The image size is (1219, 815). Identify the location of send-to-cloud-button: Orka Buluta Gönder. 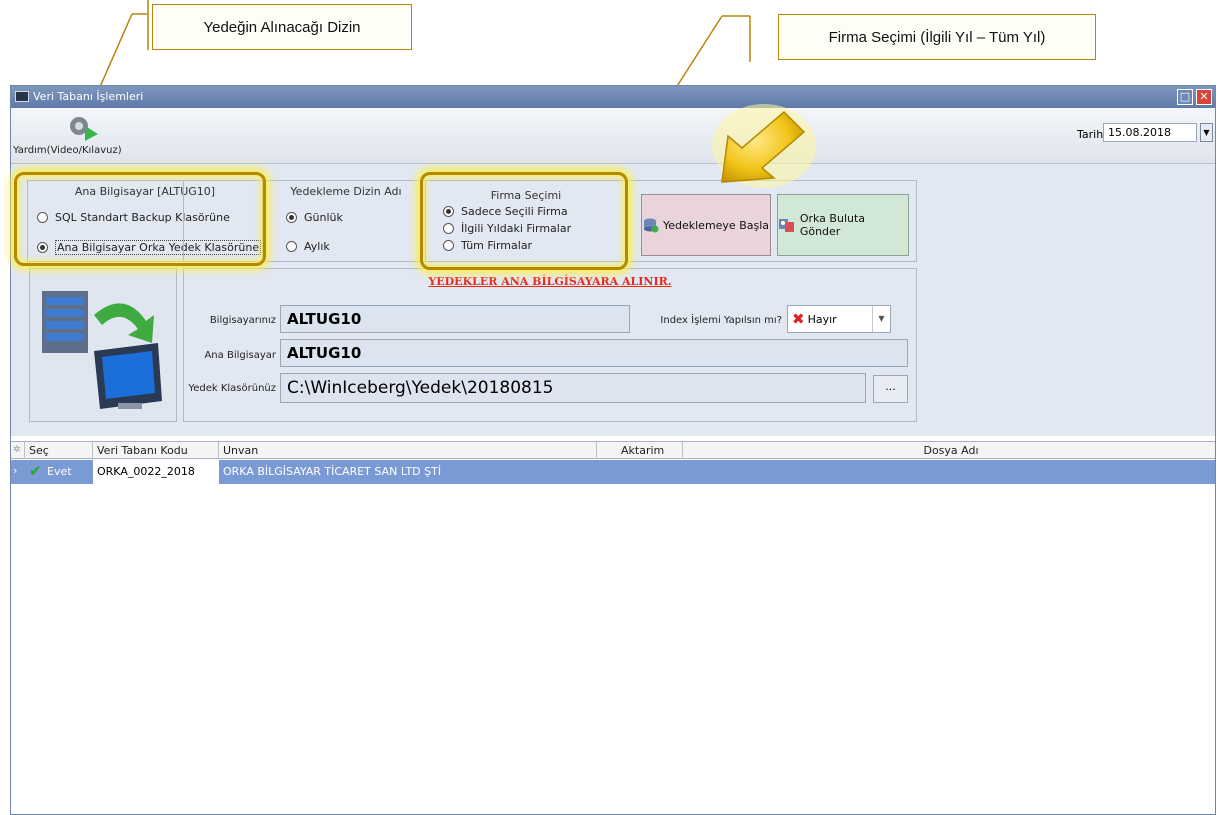
(843, 225).